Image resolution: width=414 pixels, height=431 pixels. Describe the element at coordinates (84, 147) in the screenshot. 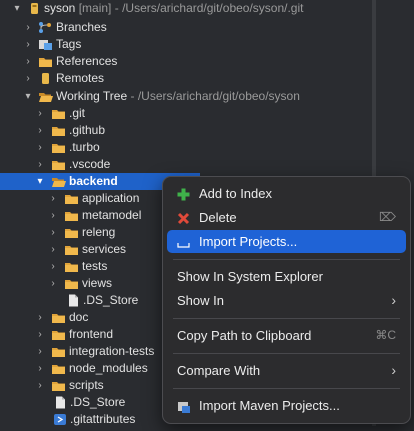

I see `tree-label: .turbo` at that location.